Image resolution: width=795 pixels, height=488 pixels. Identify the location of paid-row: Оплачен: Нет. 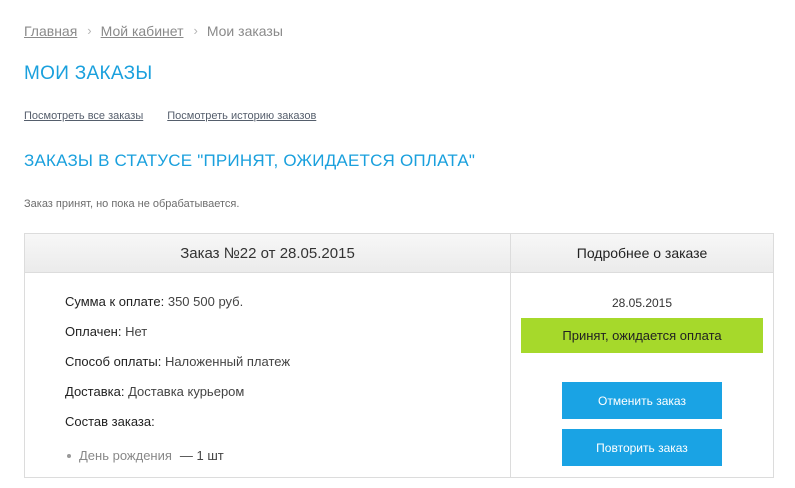
(287, 339).